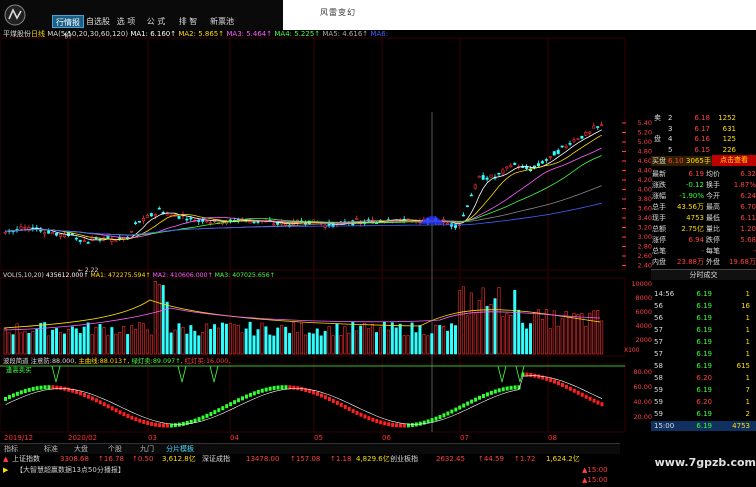 This screenshot has width=756, height=487. Describe the element at coordinates (645, 247) in the screenshot. I see `price-tick-label: 2.80` at that location.